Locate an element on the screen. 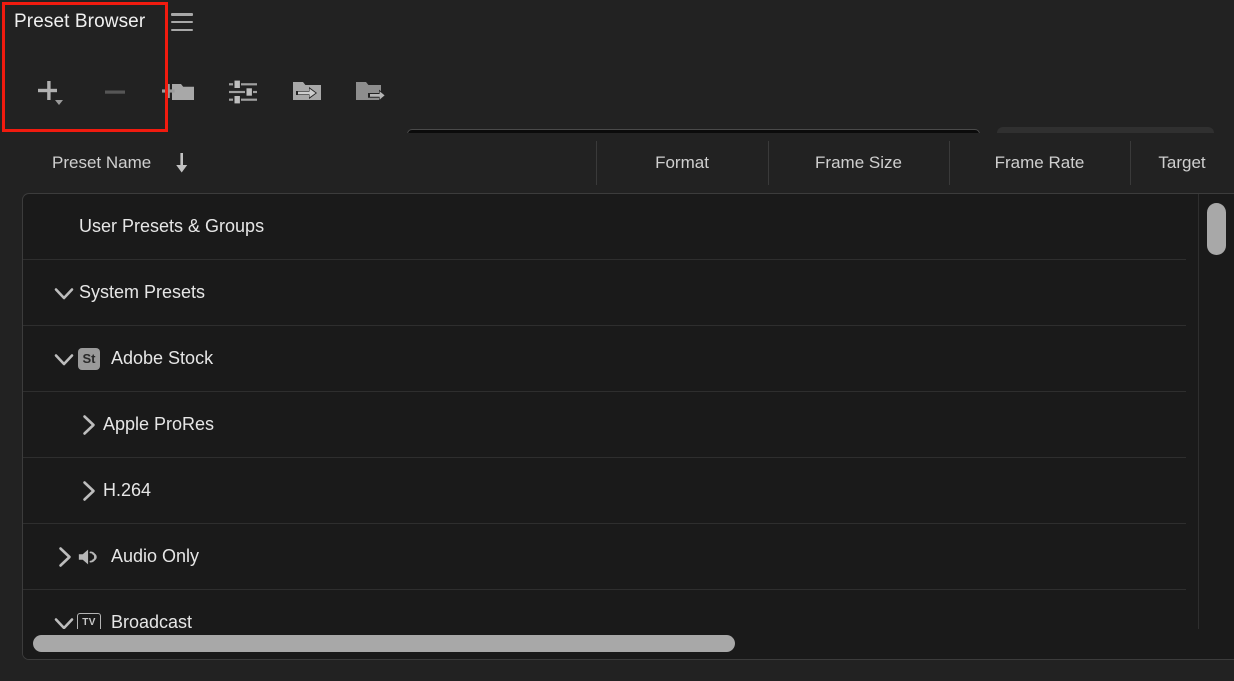 The width and height of the screenshot is (1234, 681). preset-settings-button is located at coordinates (243, 92).